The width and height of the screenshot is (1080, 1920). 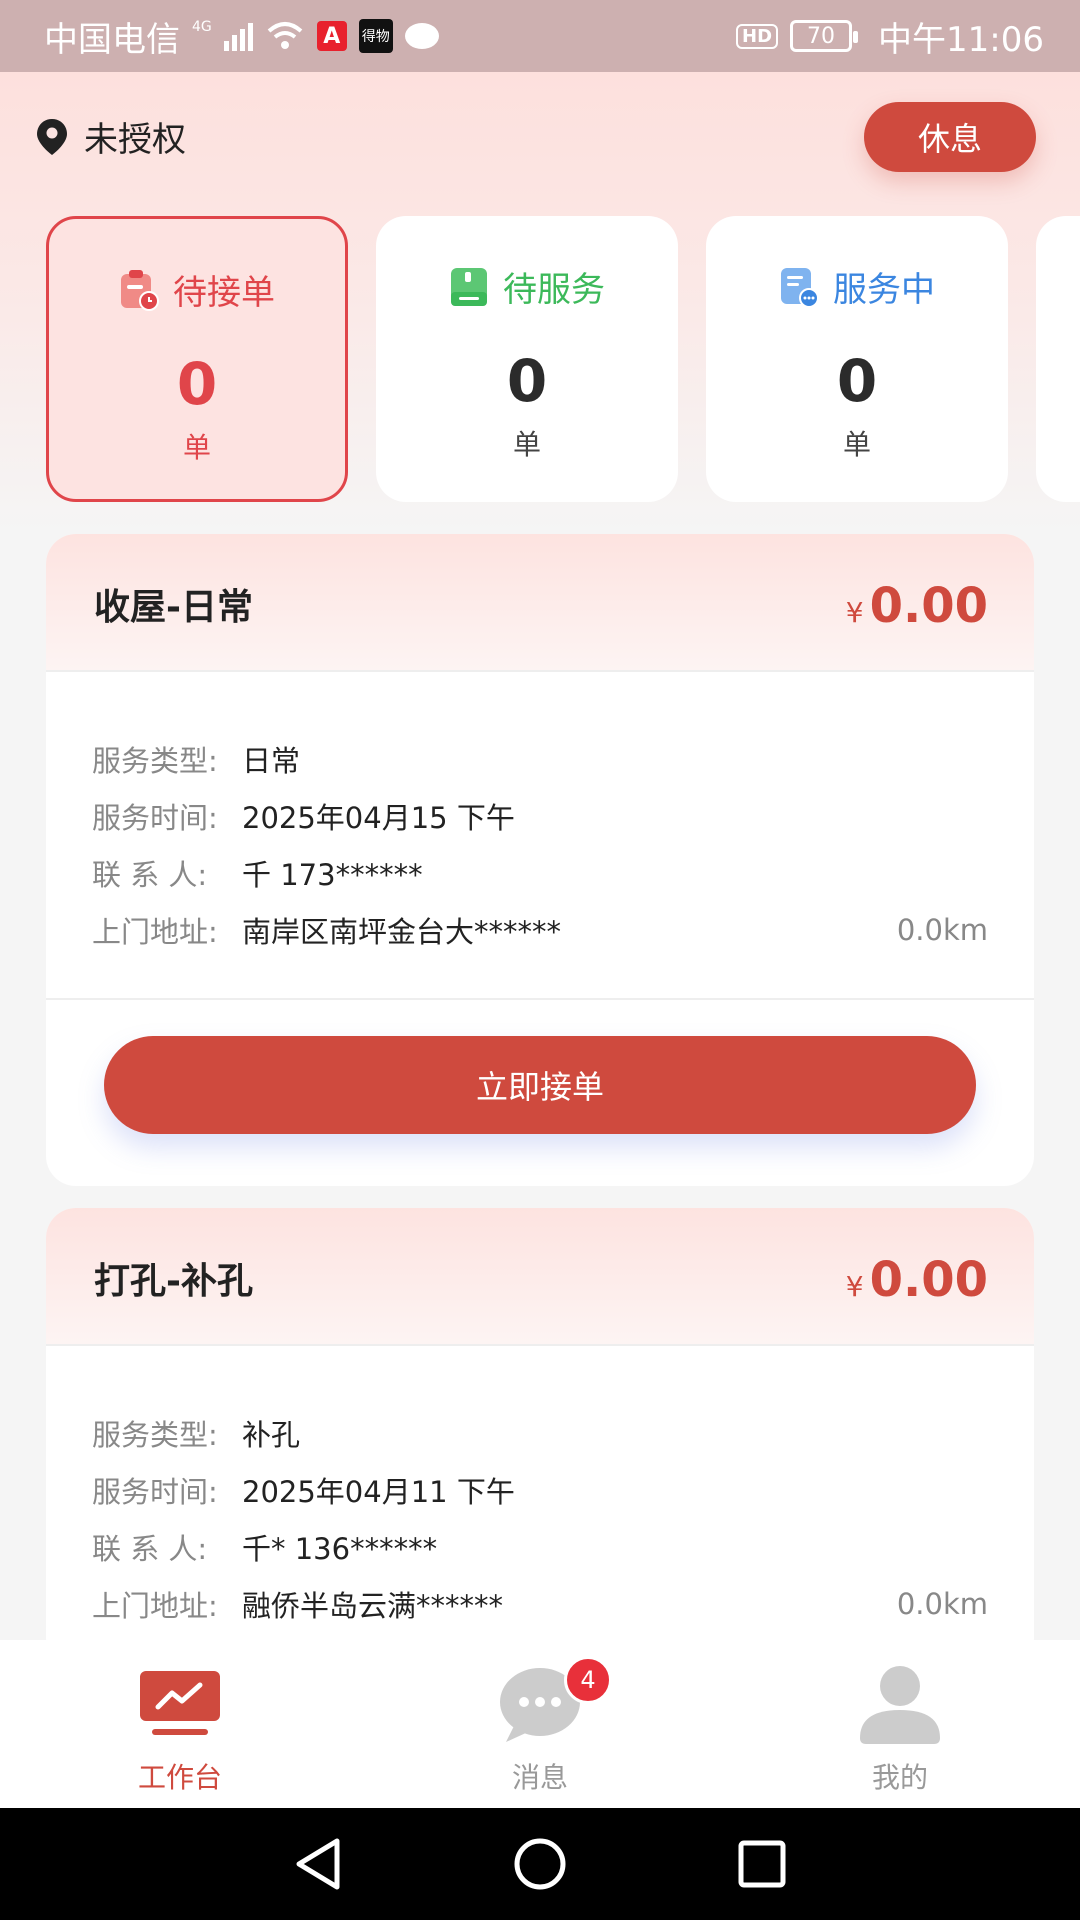 I want to click on status-bar: 中国电信 4G A 得物 HD 70 中午11:06, so click(x=540, y=36).